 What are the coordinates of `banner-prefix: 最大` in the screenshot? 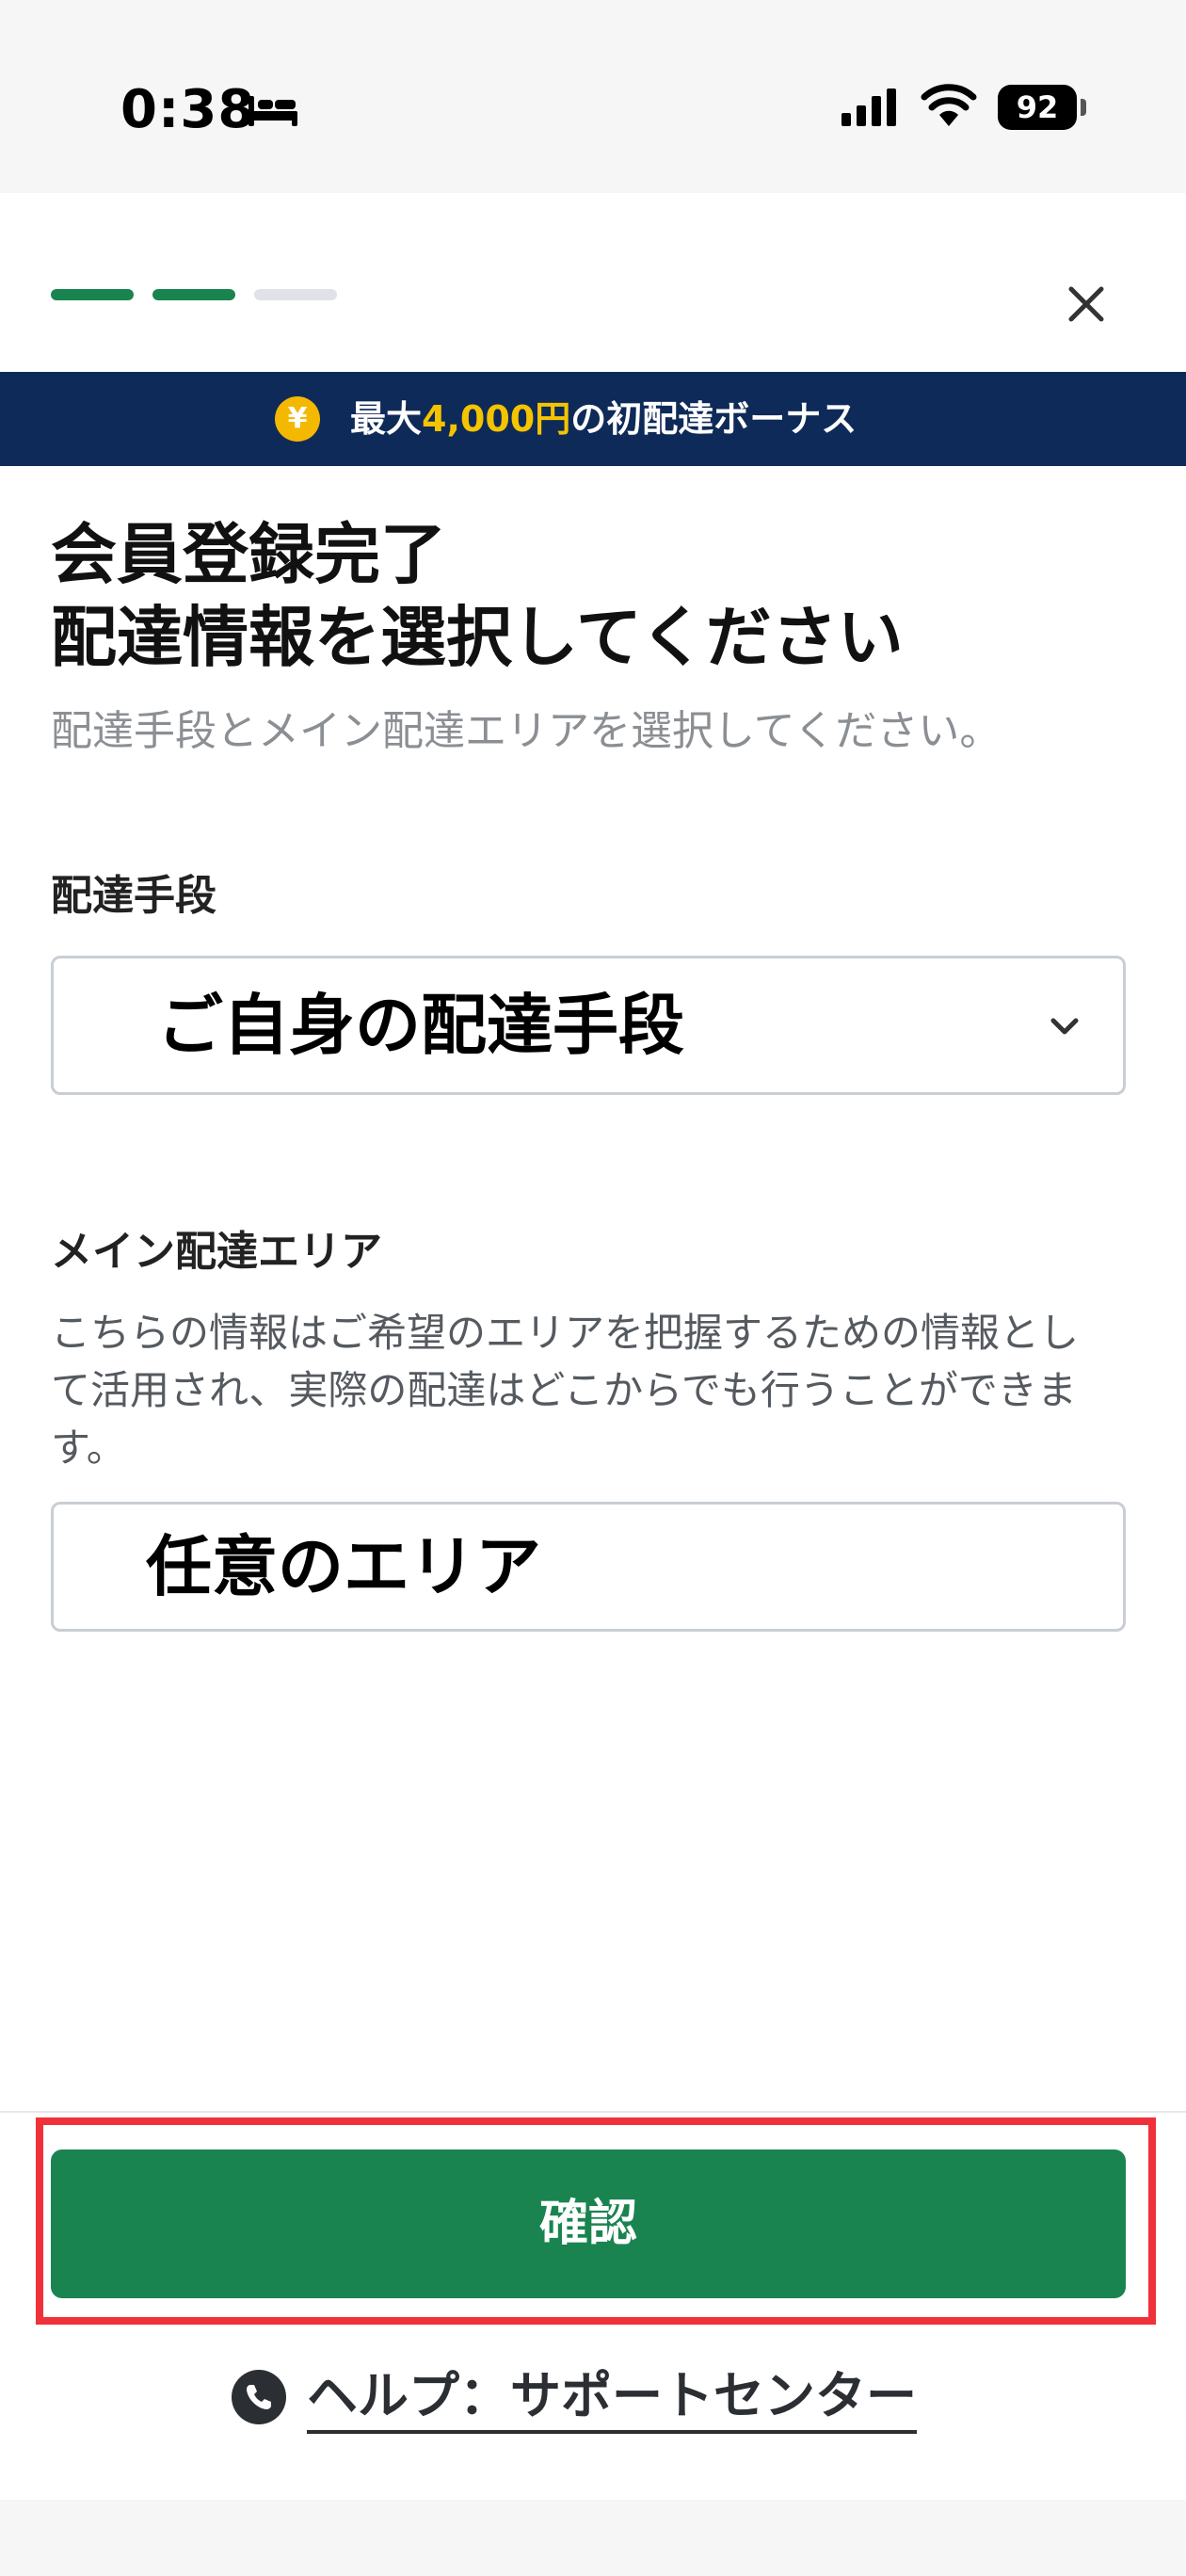 It's located at (386, 419).